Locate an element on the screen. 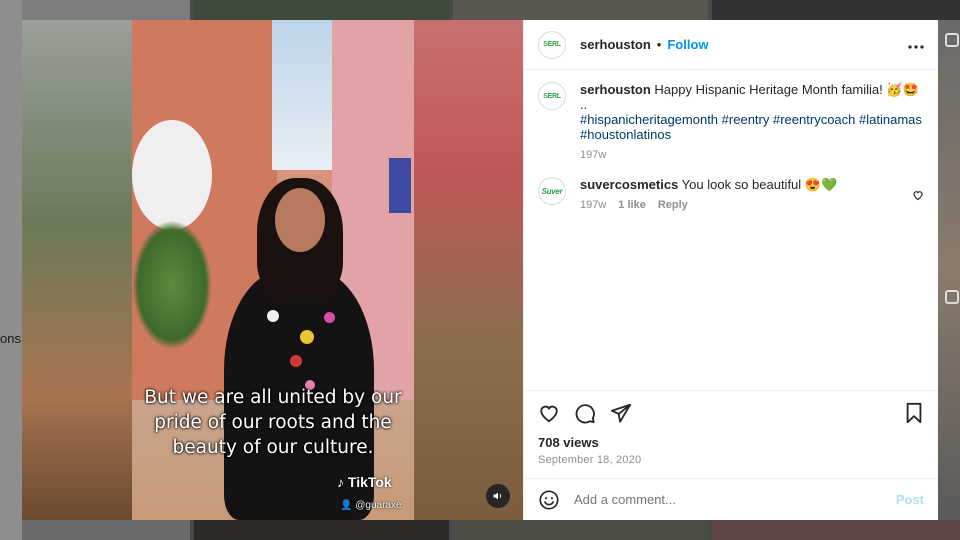  post-header: SERL serhouston • Follow is located at coordinates (731, 45).